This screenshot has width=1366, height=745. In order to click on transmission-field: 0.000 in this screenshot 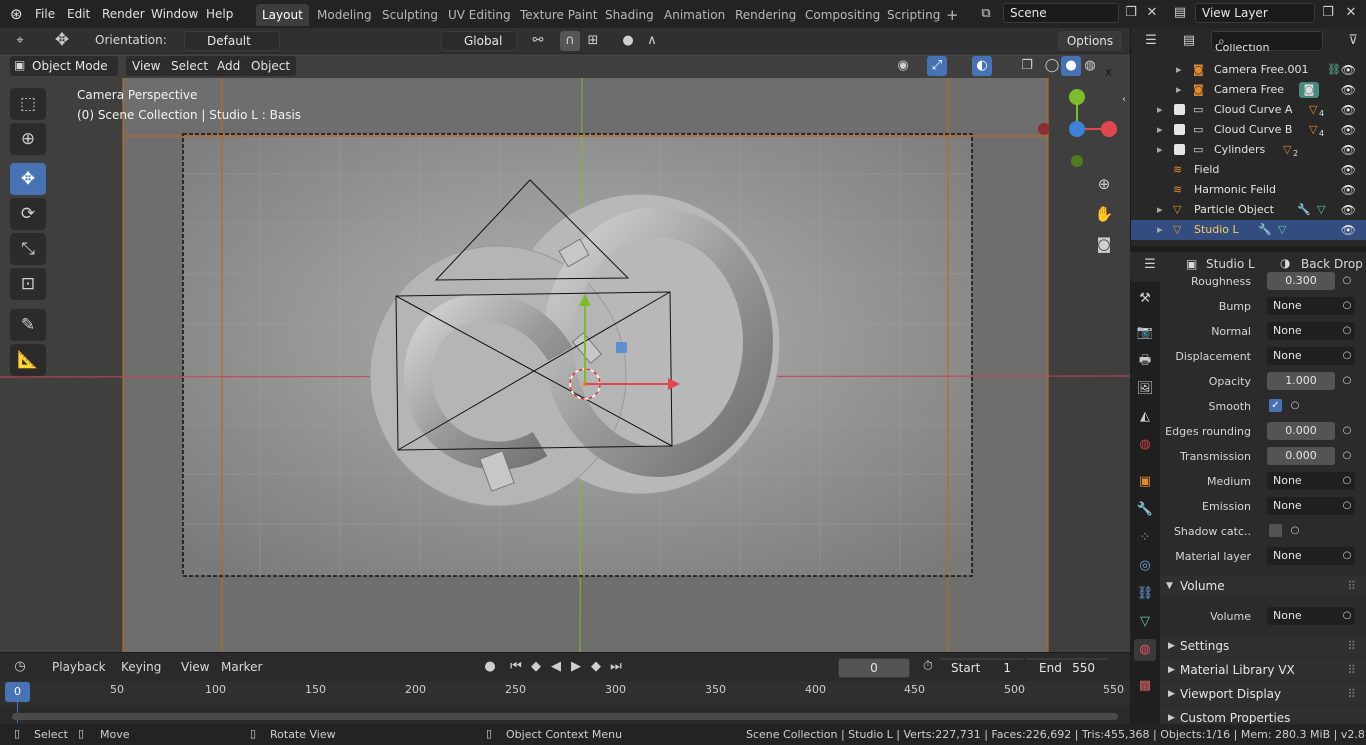, I will do `click(1301, 456)`.